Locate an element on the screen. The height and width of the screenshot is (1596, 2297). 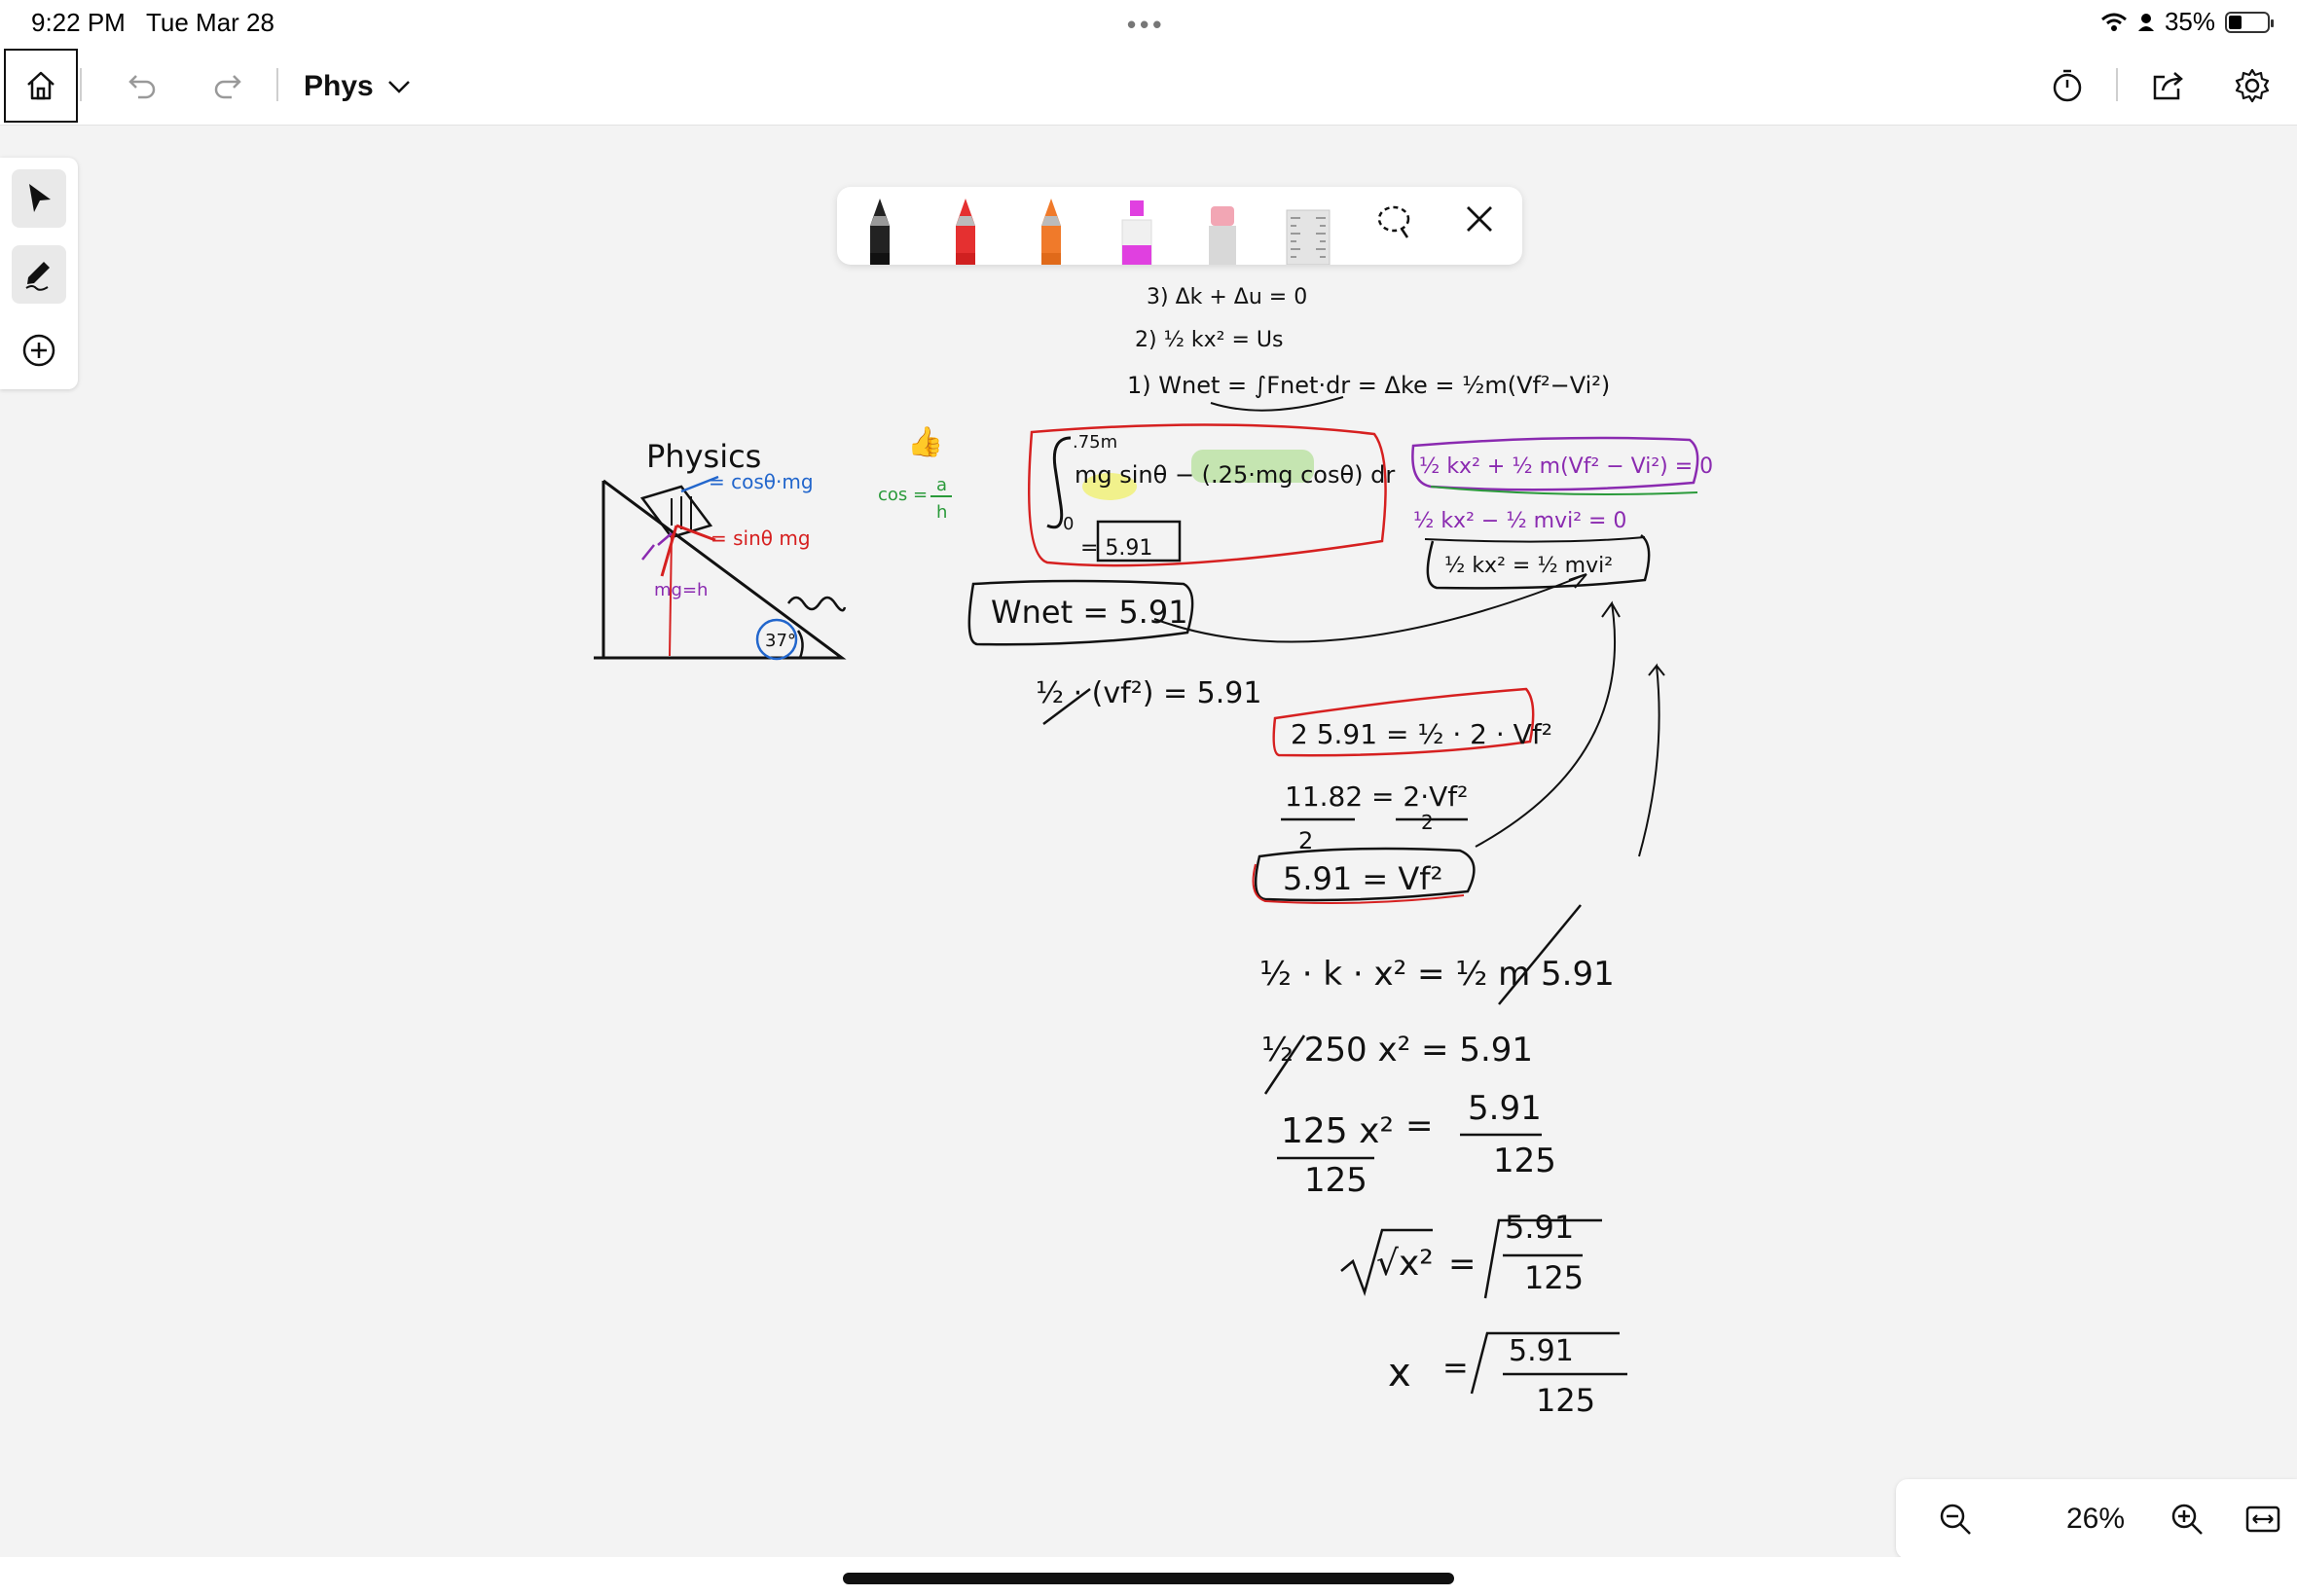
close-palette-button is located at coordinates (1479, 233).